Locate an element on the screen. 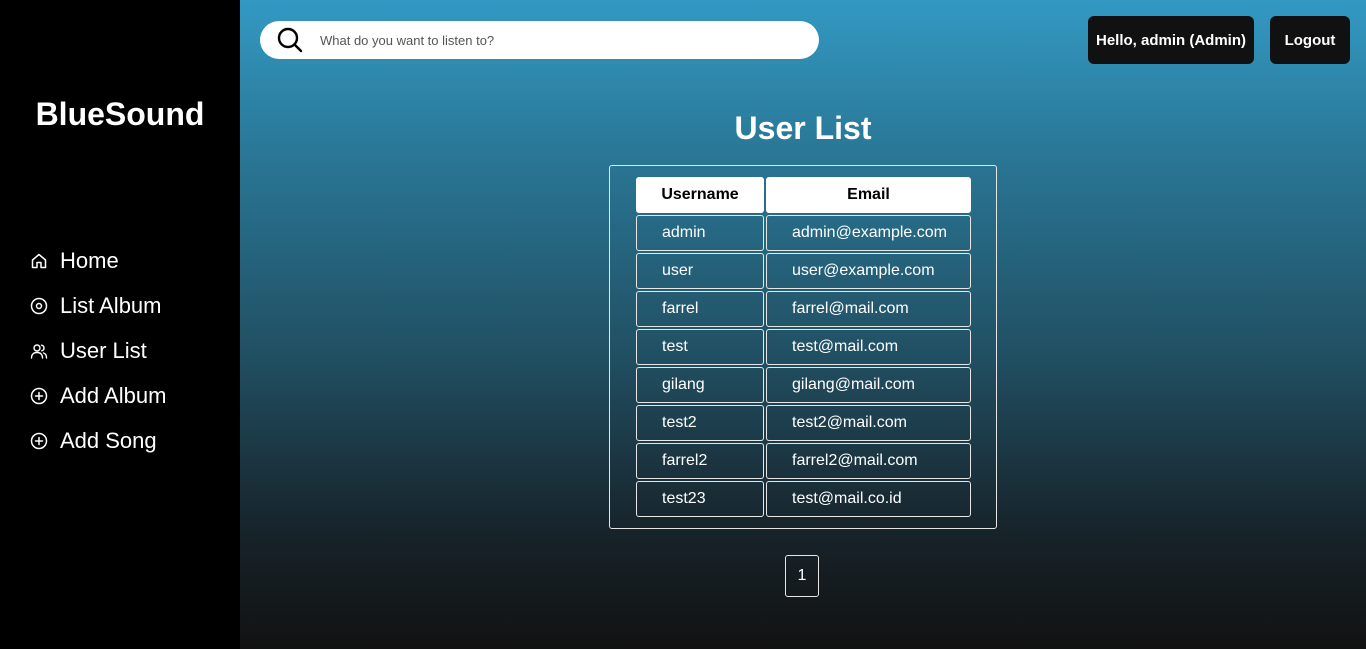 The image size is (1366, 649). username-cell: test is located at coordinates (700, 347).